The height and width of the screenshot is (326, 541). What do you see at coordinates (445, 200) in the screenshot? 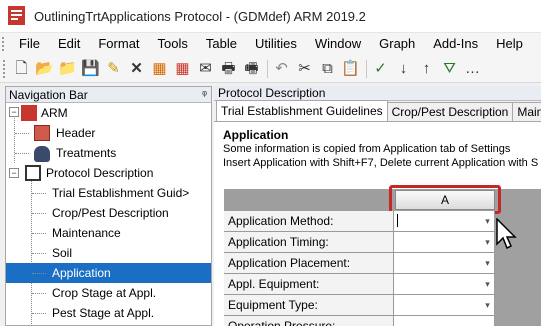
I see `column-header-a: A` at bounding box center [445, 200].